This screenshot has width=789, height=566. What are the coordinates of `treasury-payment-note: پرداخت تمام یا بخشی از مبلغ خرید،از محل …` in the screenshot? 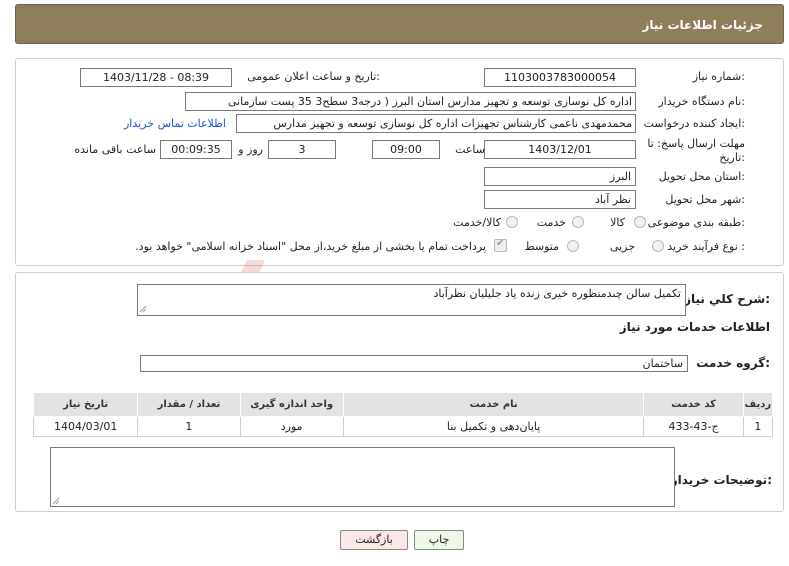 It's located at (310, 246).